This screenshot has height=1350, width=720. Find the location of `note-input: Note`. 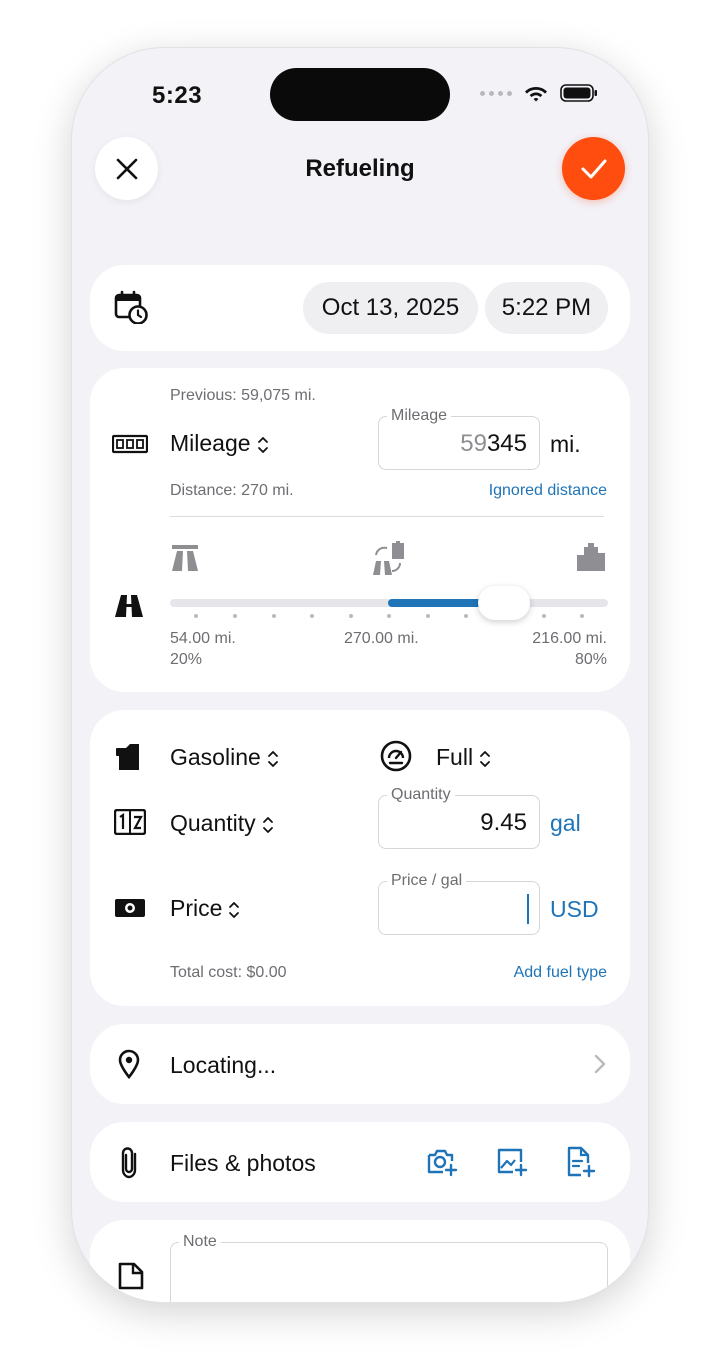

note-input: Note is located at coordinates (389, 1267).